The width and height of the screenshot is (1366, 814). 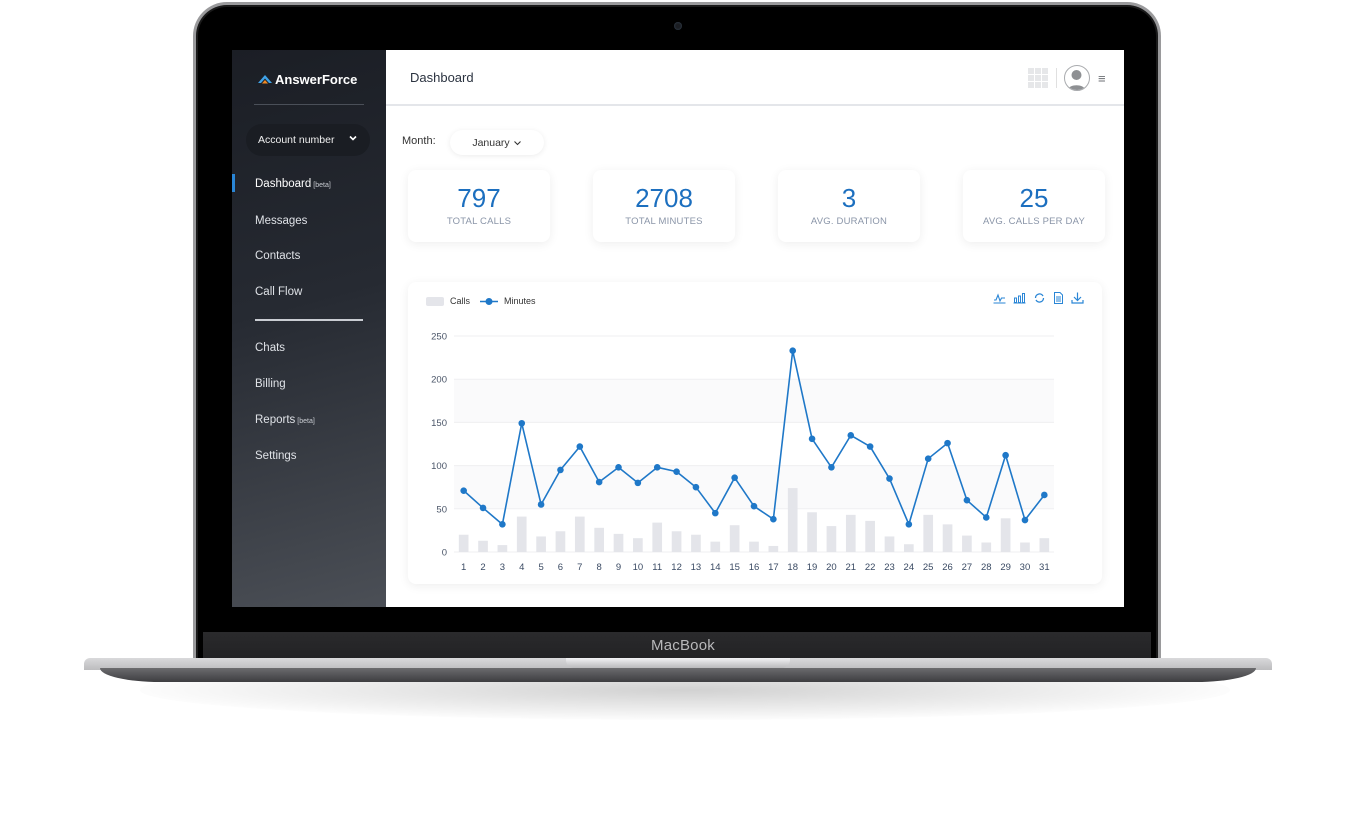 What do you see at coordinates (664, 198) in the screenshot?
I see `stat-value: 2708` at bounding box center [664, 198].